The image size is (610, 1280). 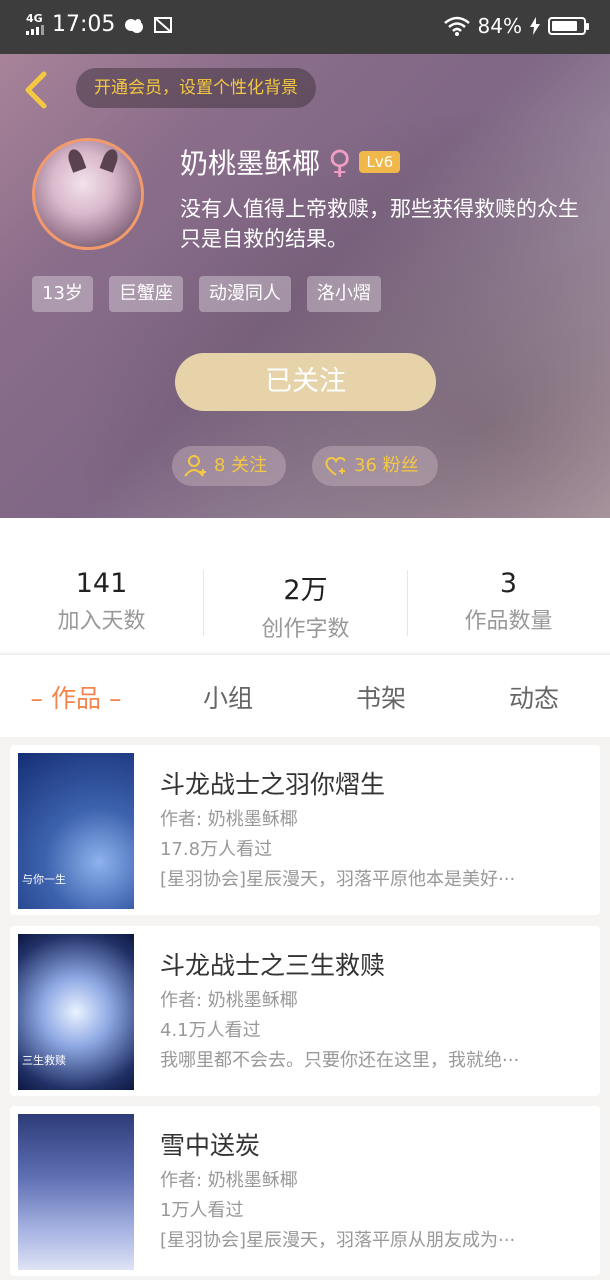 What do you see at coordinates (381, 697) in the screenshot?
I see `tab-bookshelf: 书架` at bounding box center [381, 697].